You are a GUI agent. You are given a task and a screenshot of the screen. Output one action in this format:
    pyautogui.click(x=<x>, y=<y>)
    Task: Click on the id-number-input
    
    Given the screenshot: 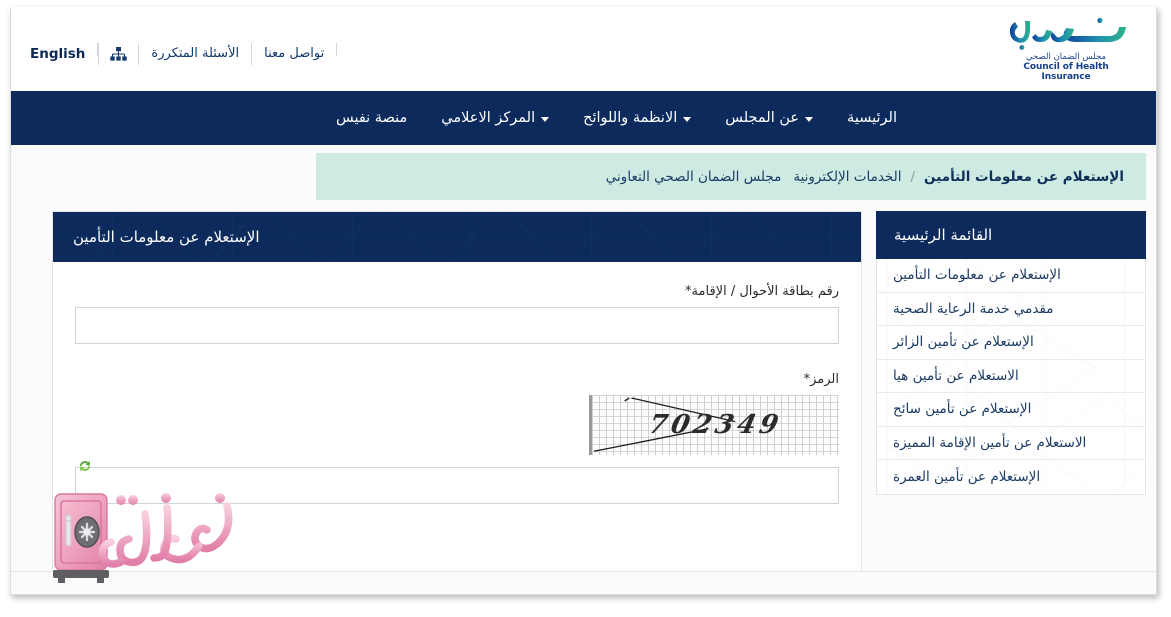 What is the action you would take?
    pyautogui.click(x=457, y=325)
    